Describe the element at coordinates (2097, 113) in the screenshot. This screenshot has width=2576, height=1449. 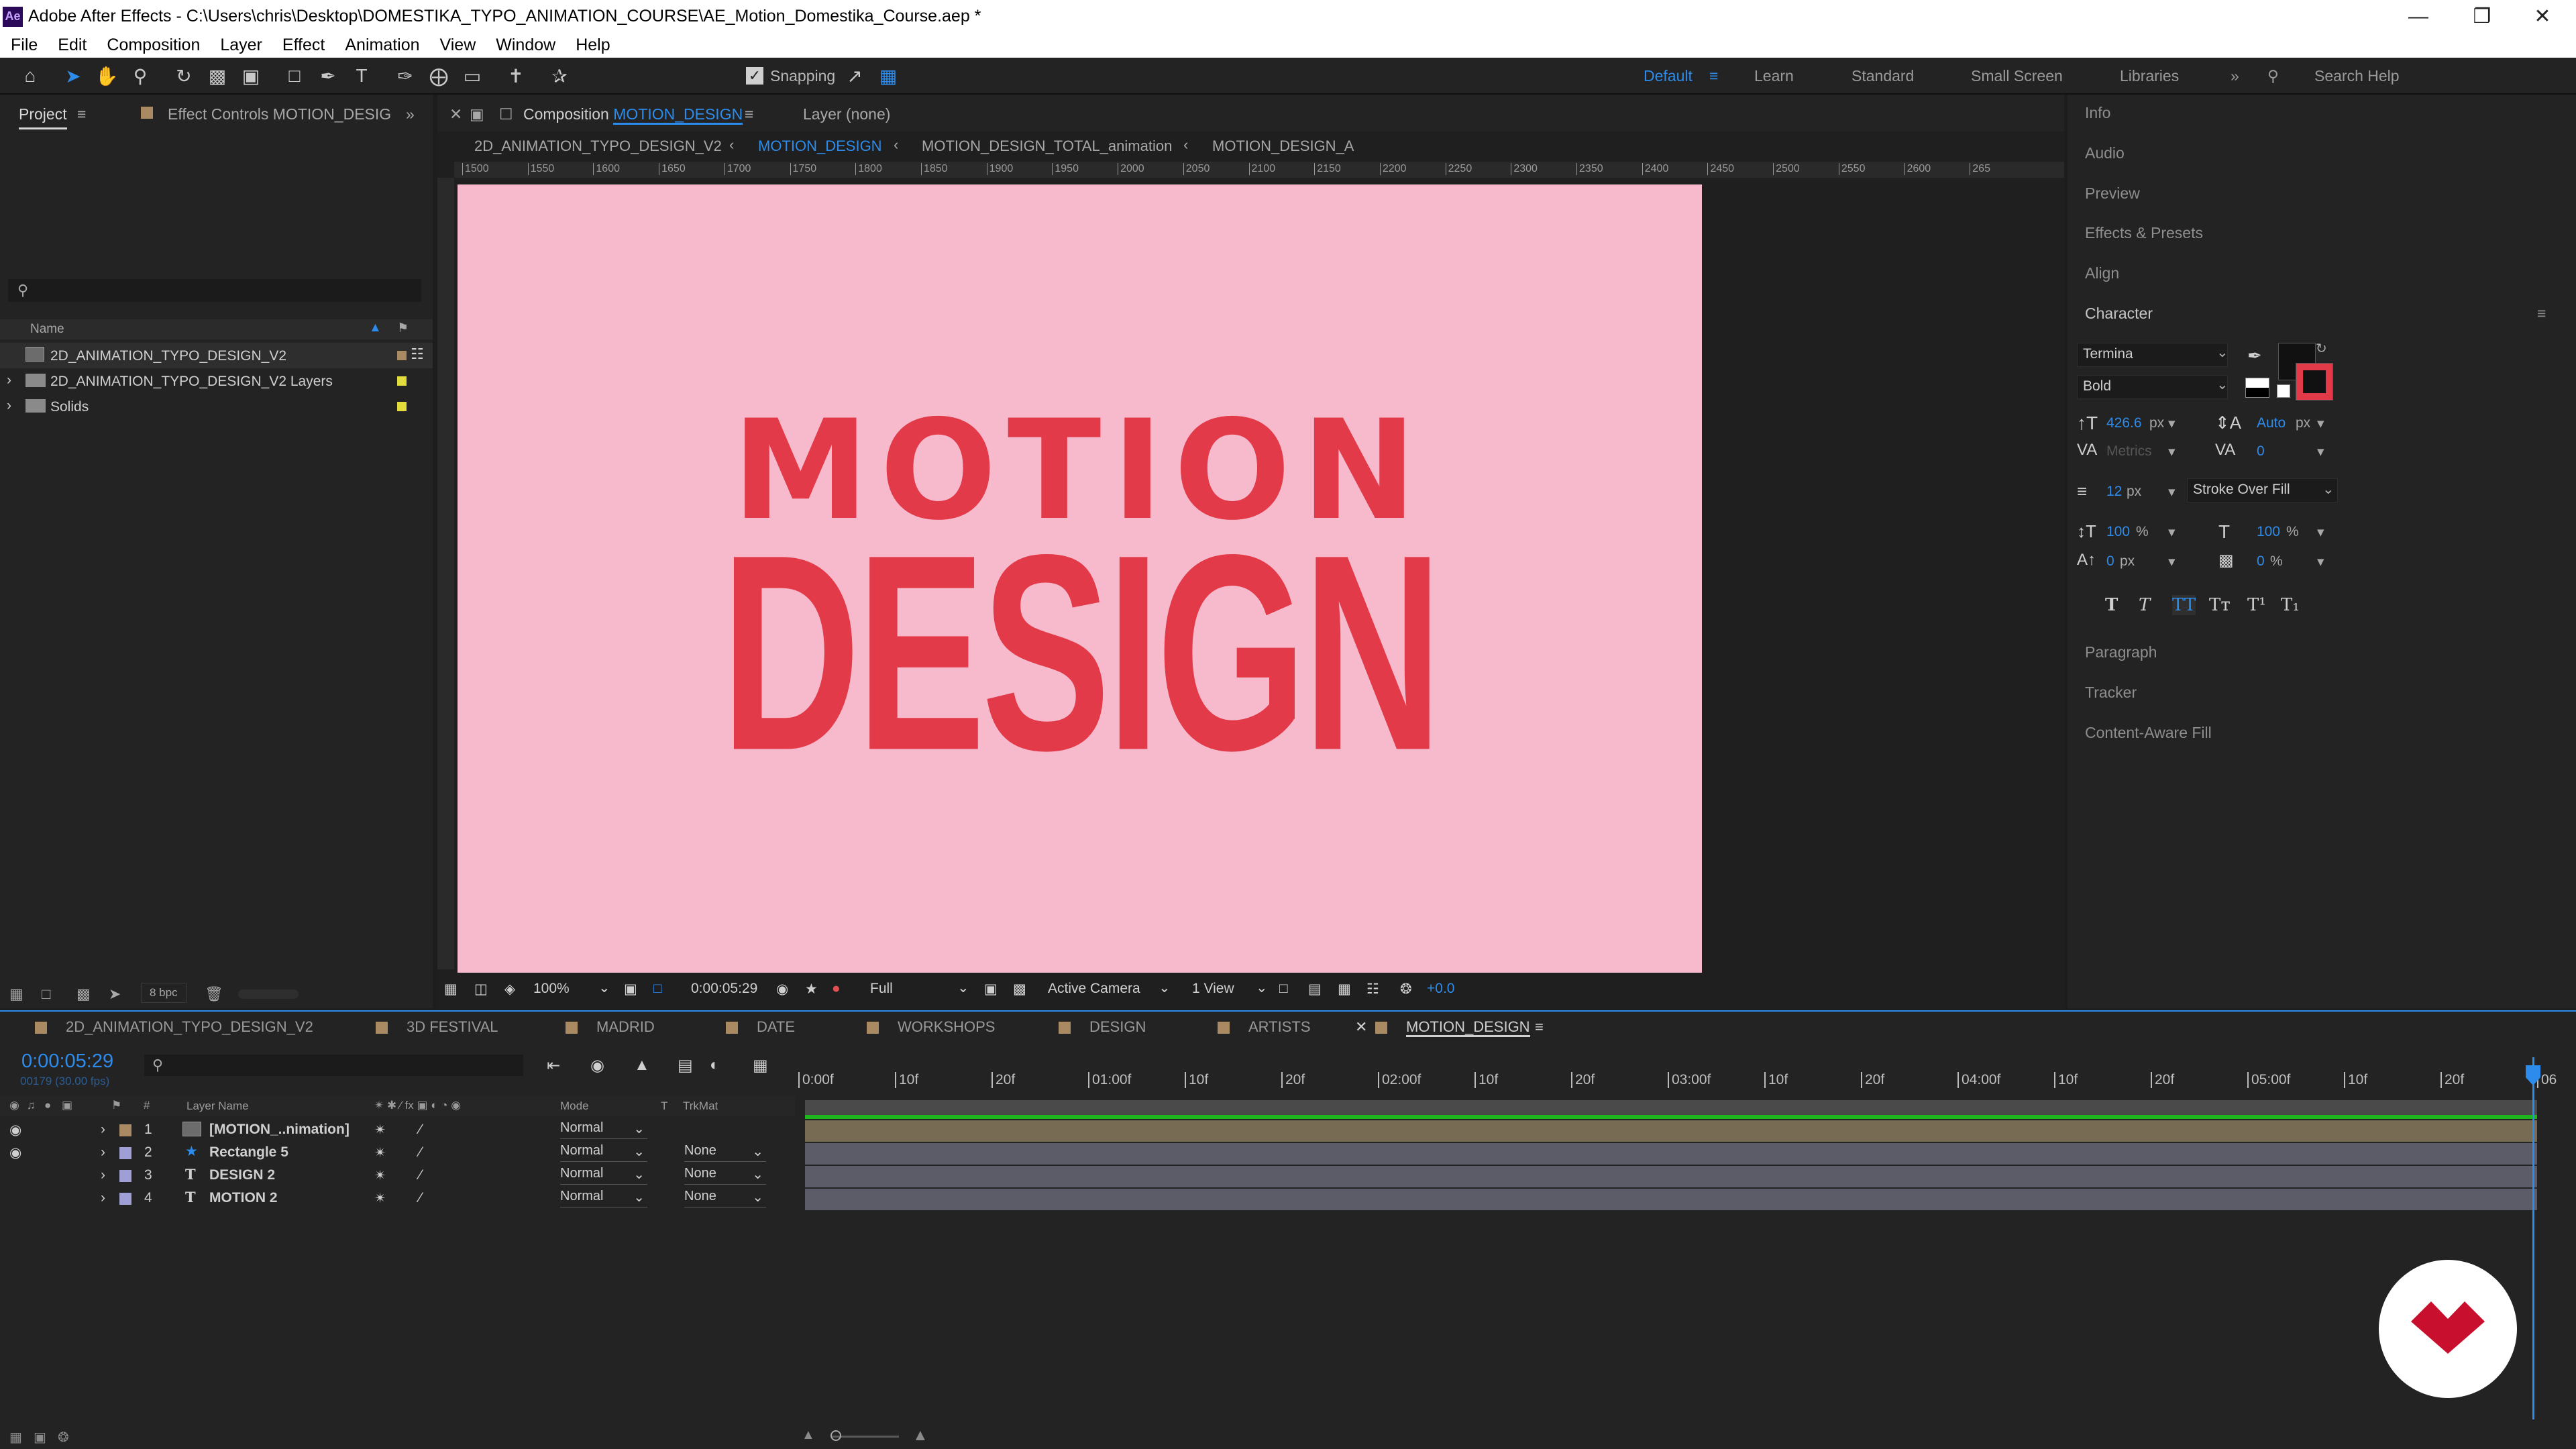
I see `info-panel-header: Info` at that location.